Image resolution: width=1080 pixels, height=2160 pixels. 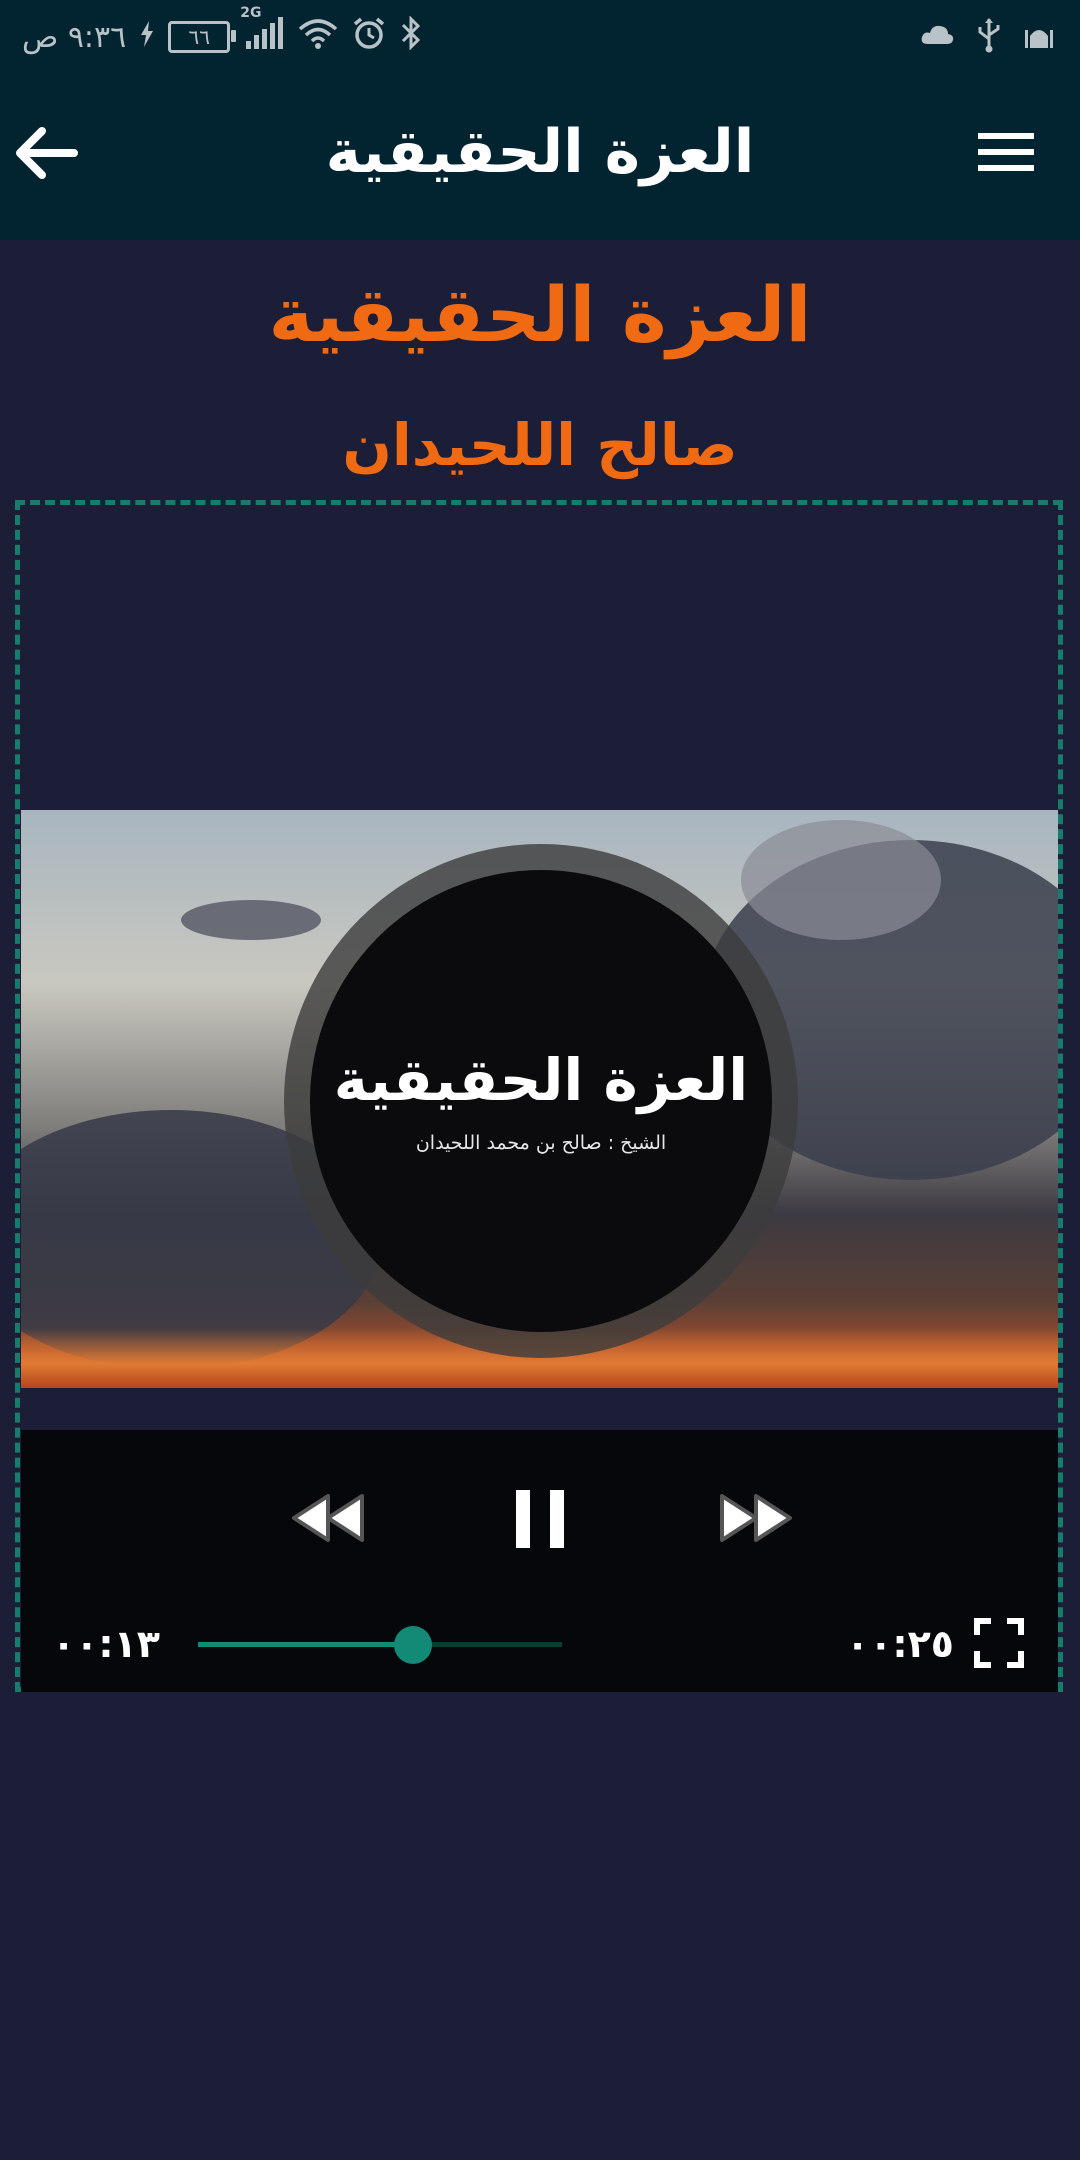 I want to click on seek-bar-progress, so click(x=305, y=1644).